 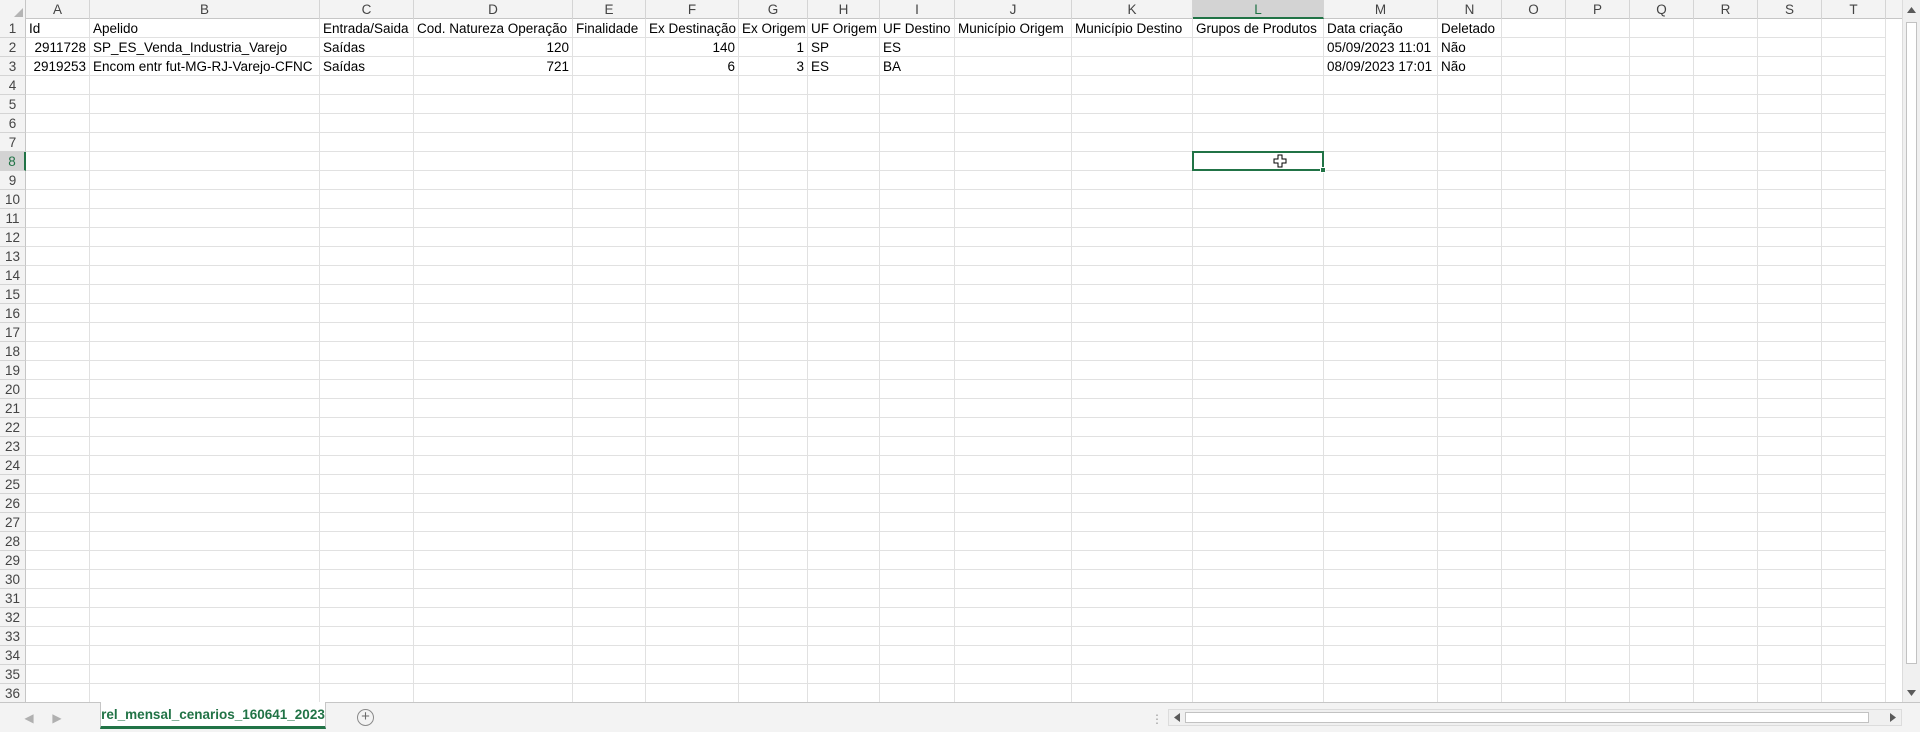 I want to click on cell-O6, so click(x=1534, y=123).